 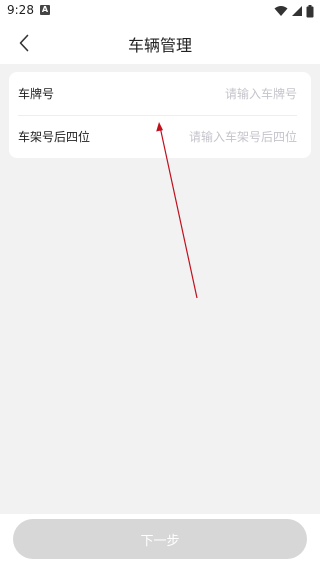 I want to click on status-icons, so click(x=294, y=11).